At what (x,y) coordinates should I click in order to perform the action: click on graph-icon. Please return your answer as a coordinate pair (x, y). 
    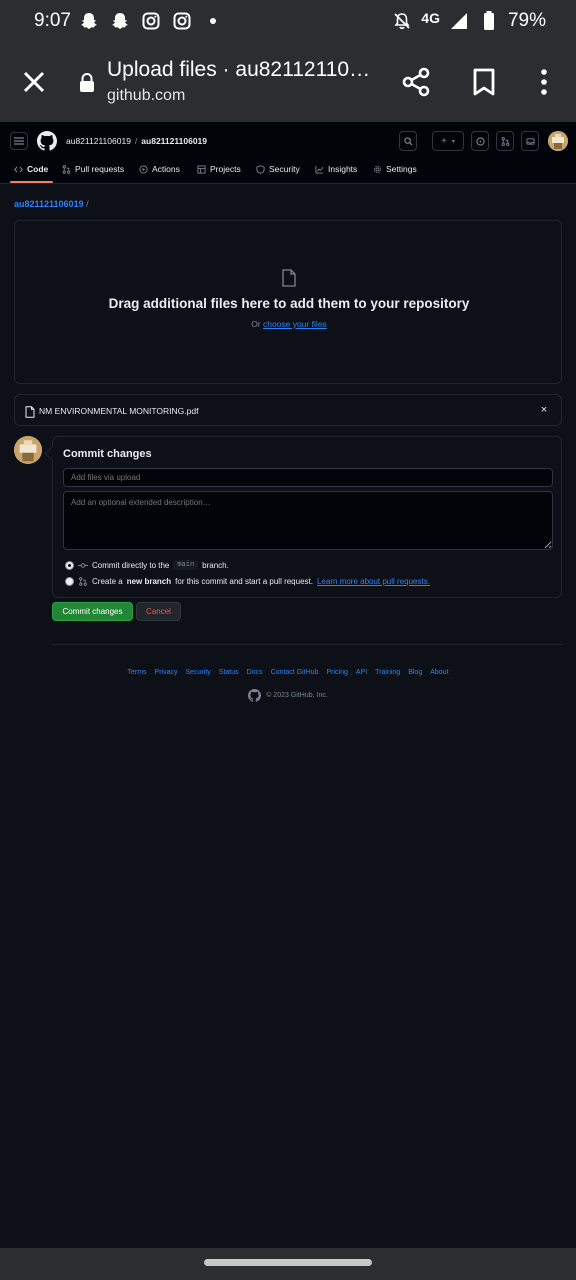
    Looking at the image, I should click on (319, 169).